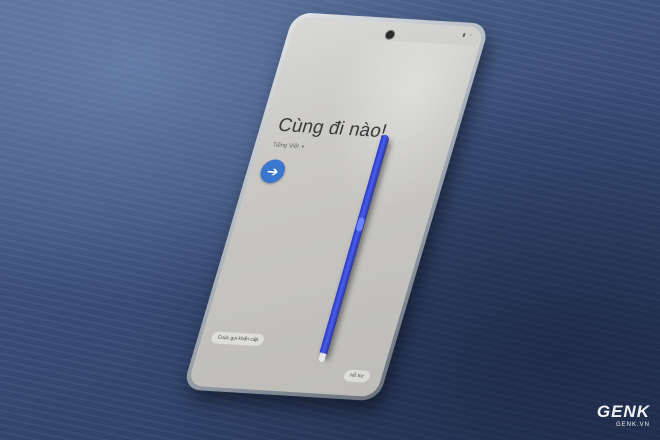 This screenshot has height=440, width=660. What do you see at coordinates (467, 35) in the screenshot?
I see `status-bar-icons: ▮ ◔` at bounding box center [467, 35].